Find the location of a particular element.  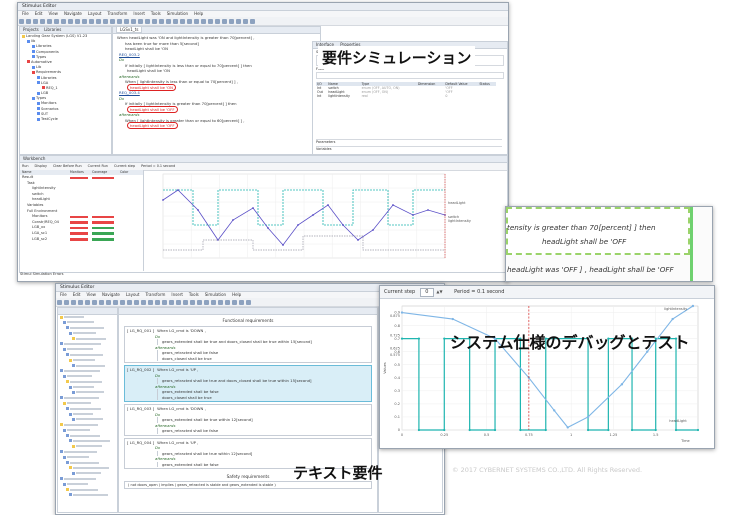

status-tab: Stimul Simulation Errors is located at coordinates (42, 274).